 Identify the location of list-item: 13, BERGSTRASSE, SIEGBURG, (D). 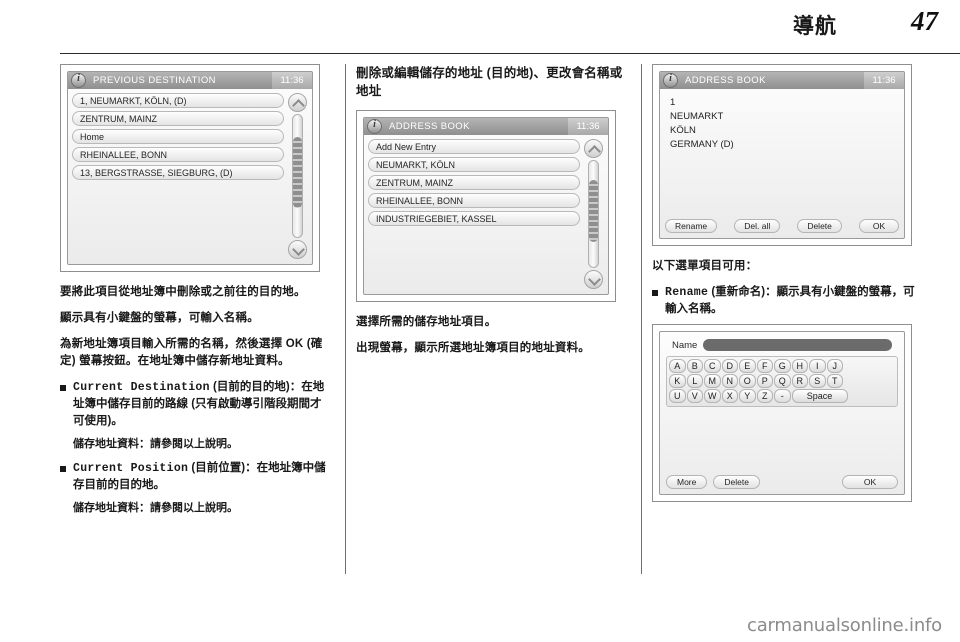
(178, 172).